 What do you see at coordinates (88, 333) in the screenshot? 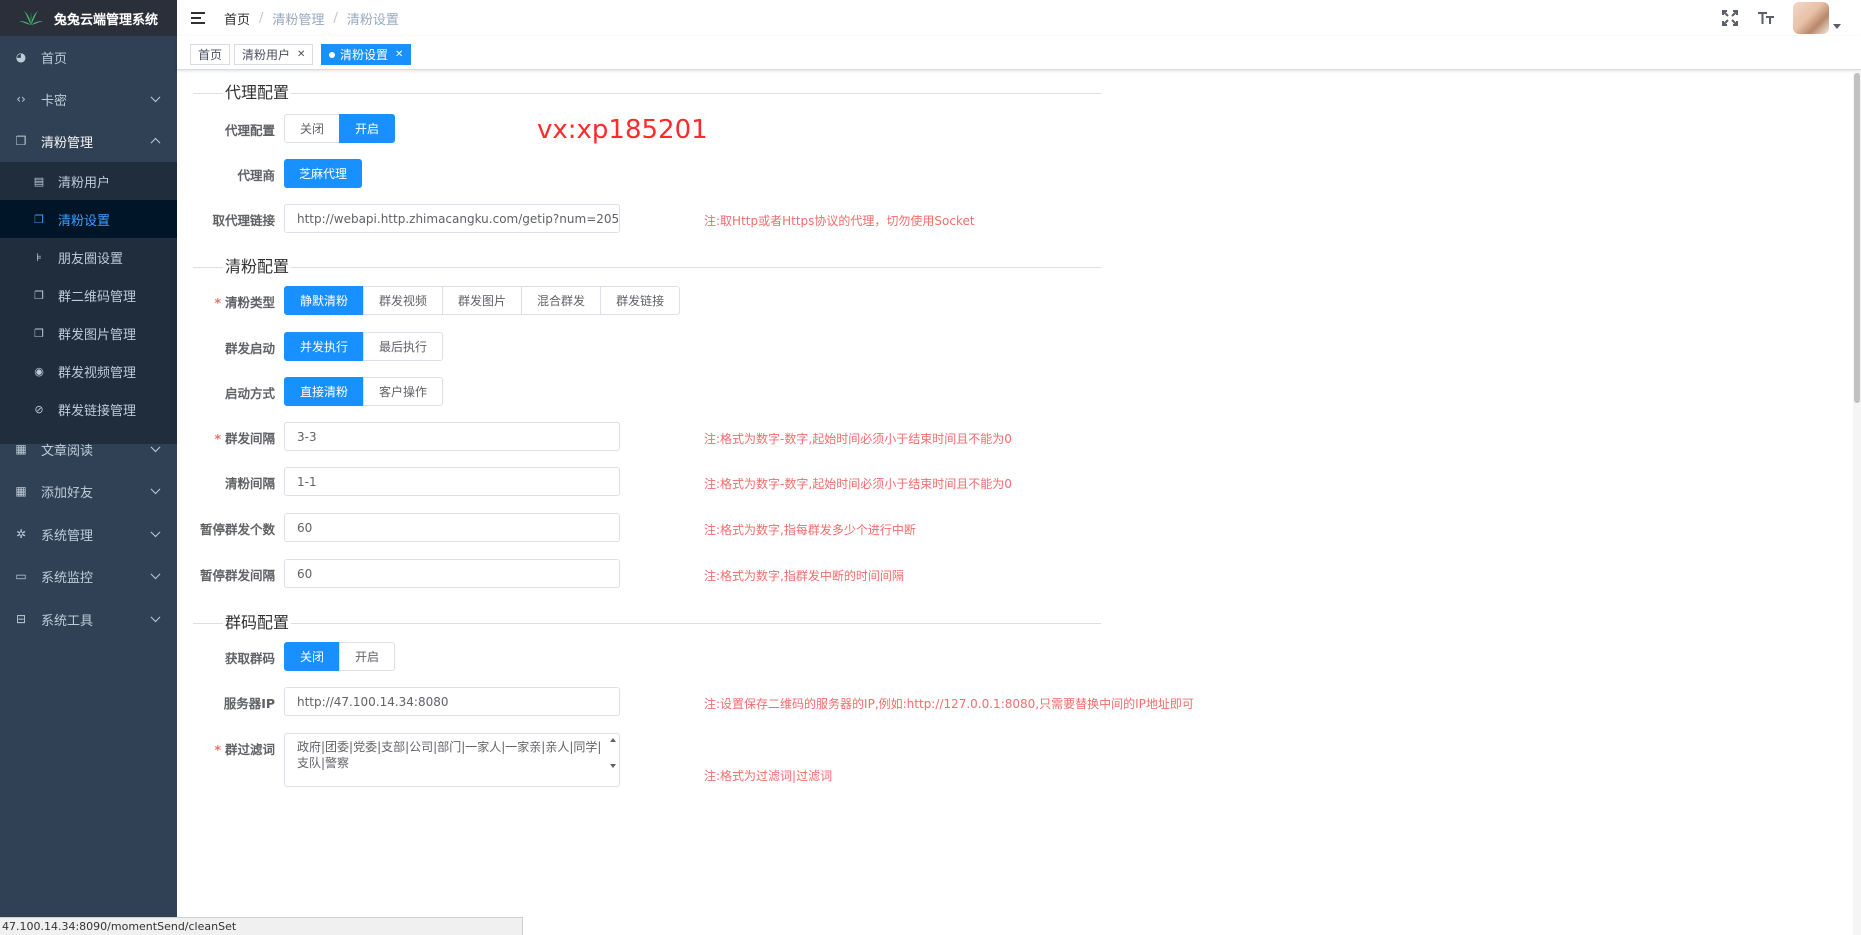
I see `sidebar-item-mass-images: ❐ 群发图片管理` at bounding box center [88, 333].